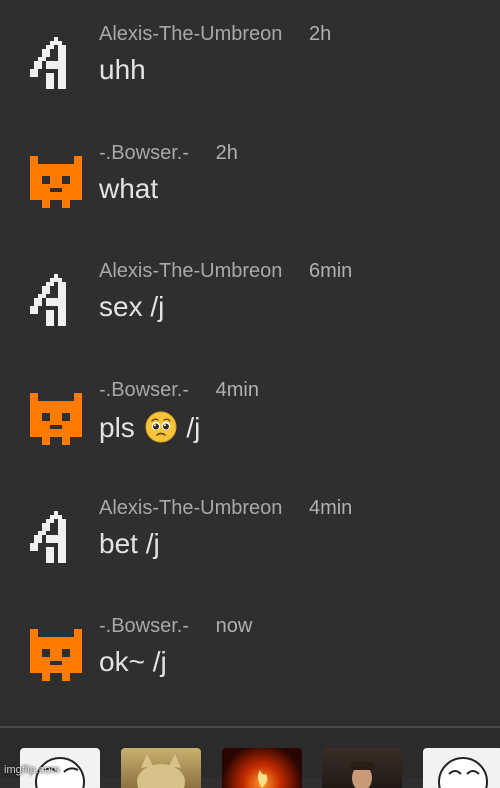 This screenshot has height=788, width=500. Describe the element at coordinates (161, 427) in the screenshot. I see `pleading-face-emoji` at that location.